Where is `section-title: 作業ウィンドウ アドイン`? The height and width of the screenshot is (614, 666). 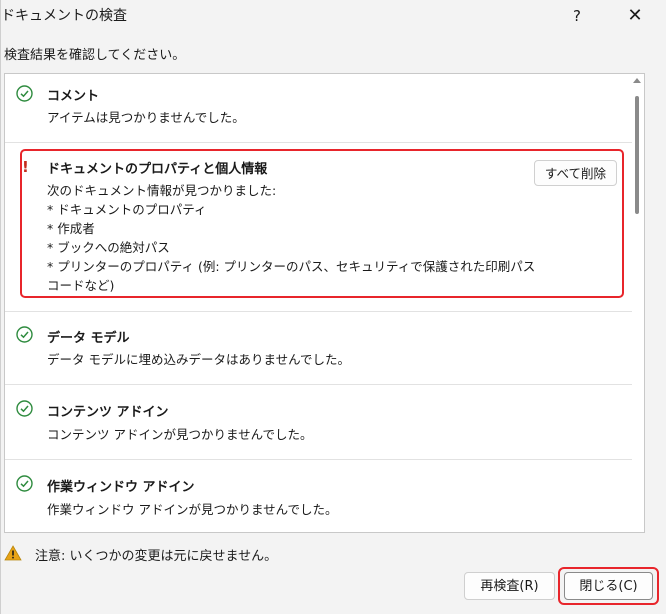 section-title: 作業ウィンドウ アドイン is located at coordinates (121, 487).